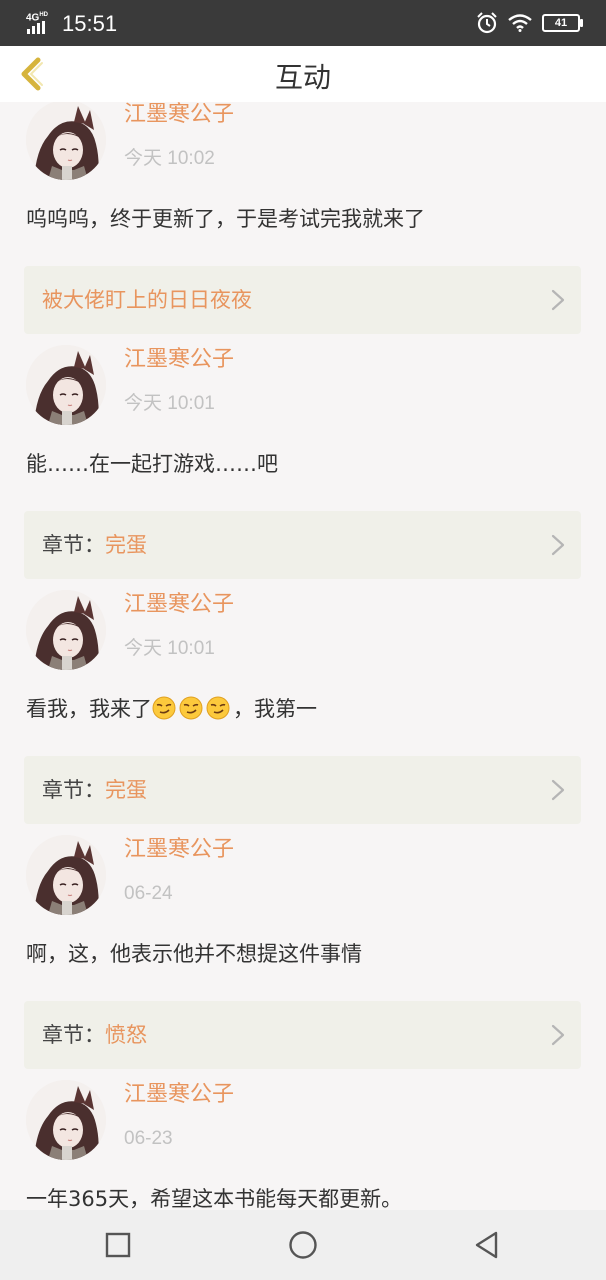 The width and height of the screenshot is (606, 1280). Describe the element at coordinates (118, 1245) in the screenshot. I see `recent-apps-icon` at that location.